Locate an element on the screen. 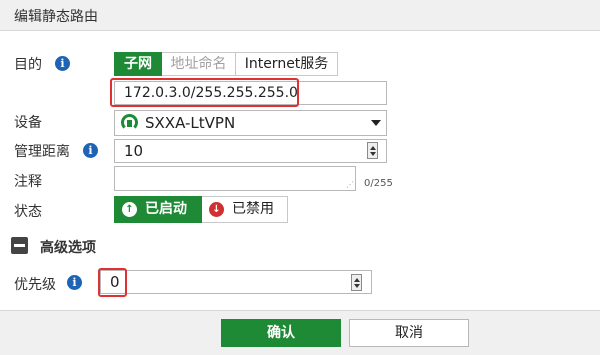  priority-input: 0 is located at coordinates (236, 282).